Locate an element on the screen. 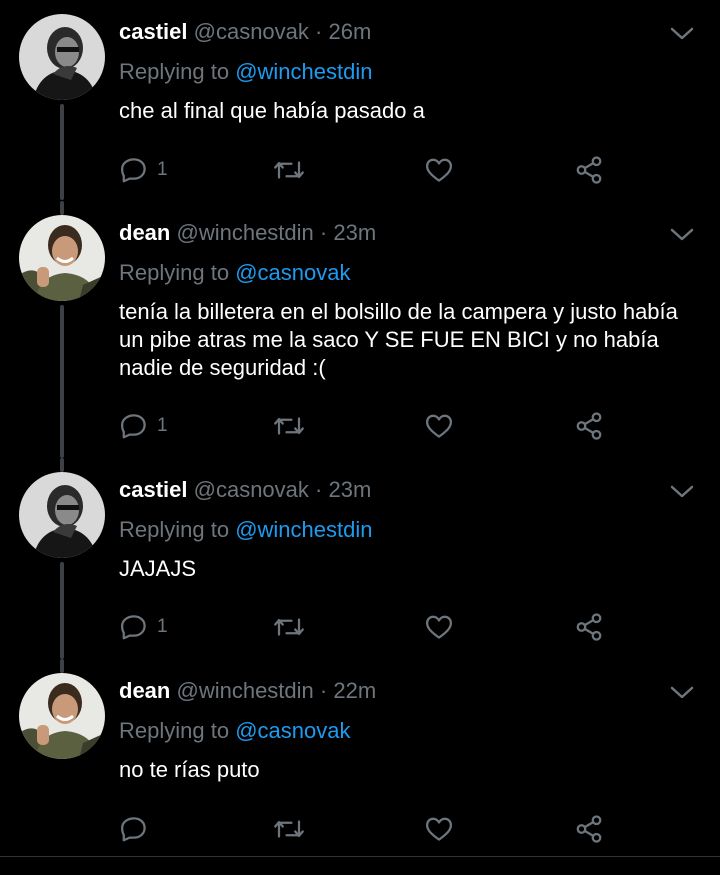 This screenshot has height=875, width=720. tweet-actions is located at coordinates (360, 829).